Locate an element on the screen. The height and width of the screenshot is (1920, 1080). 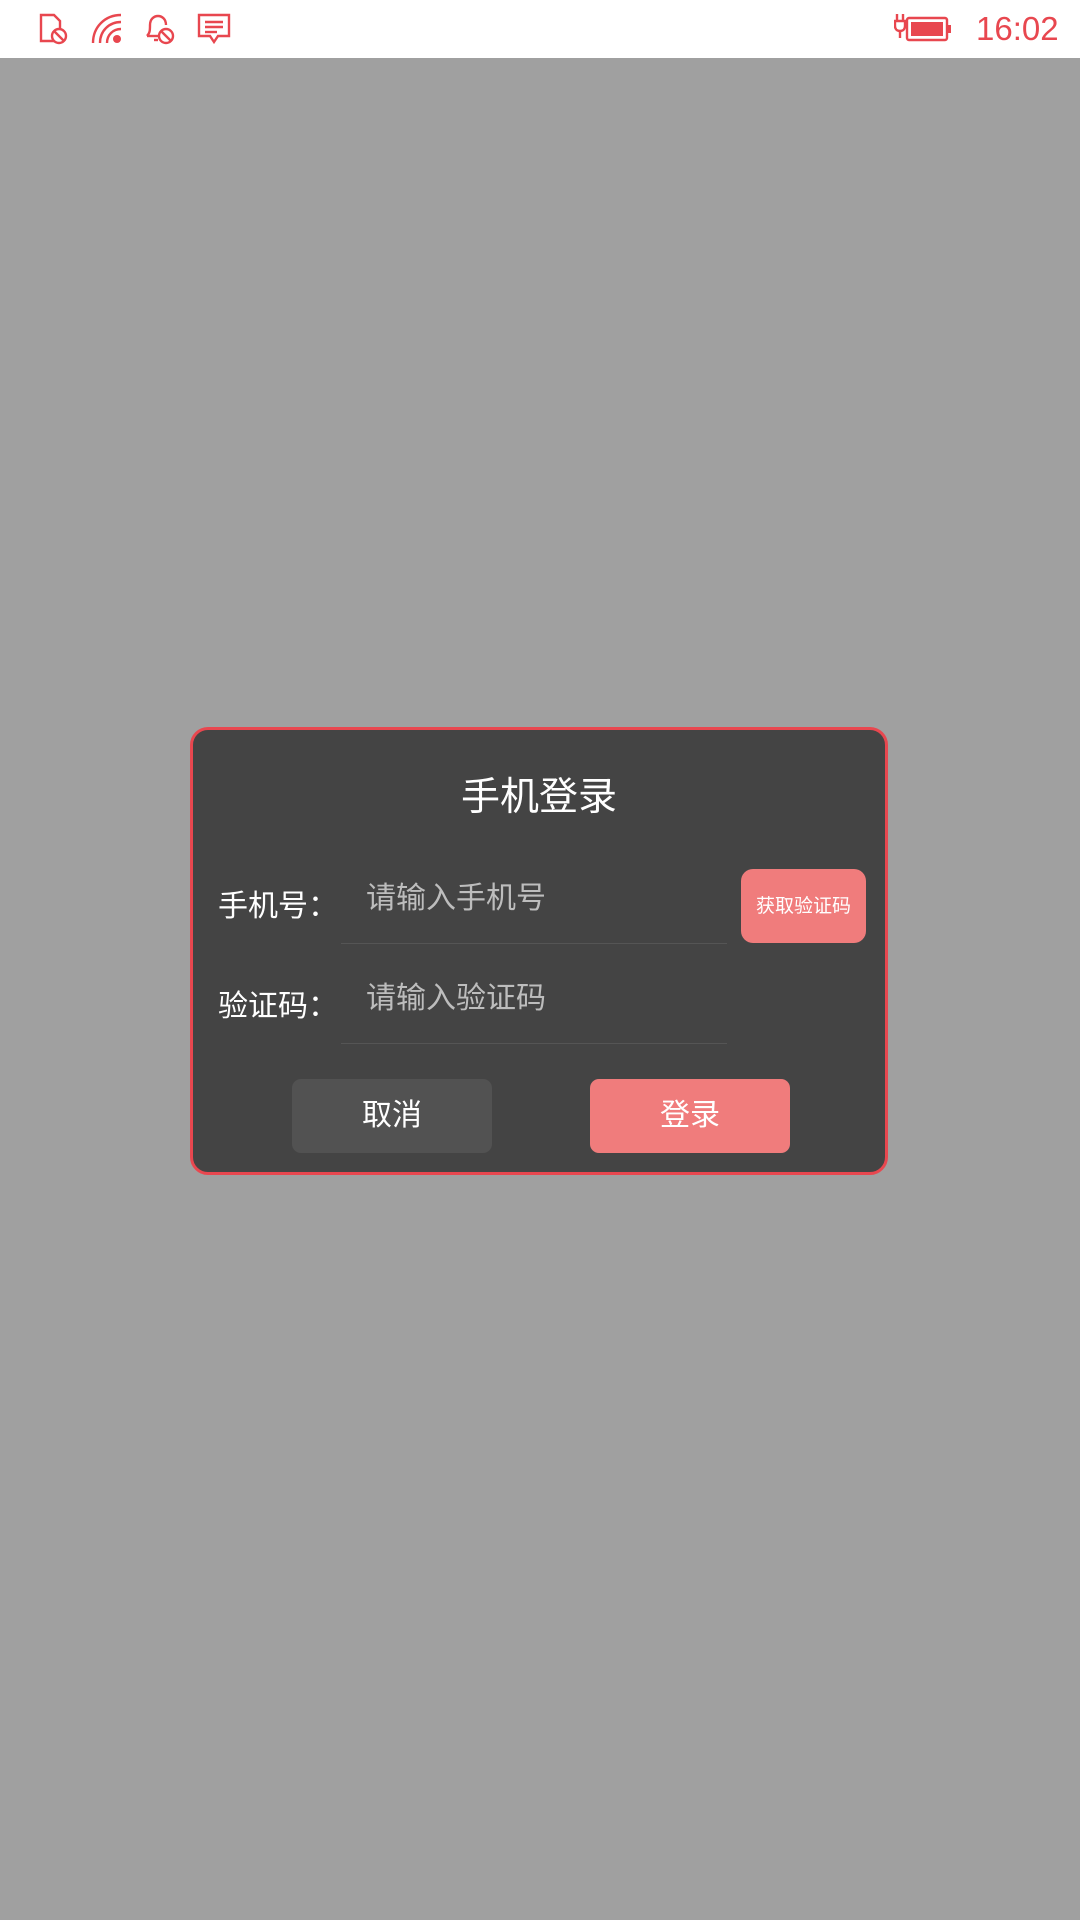
sim-blocked-icon is located at coordinates (54, 29).